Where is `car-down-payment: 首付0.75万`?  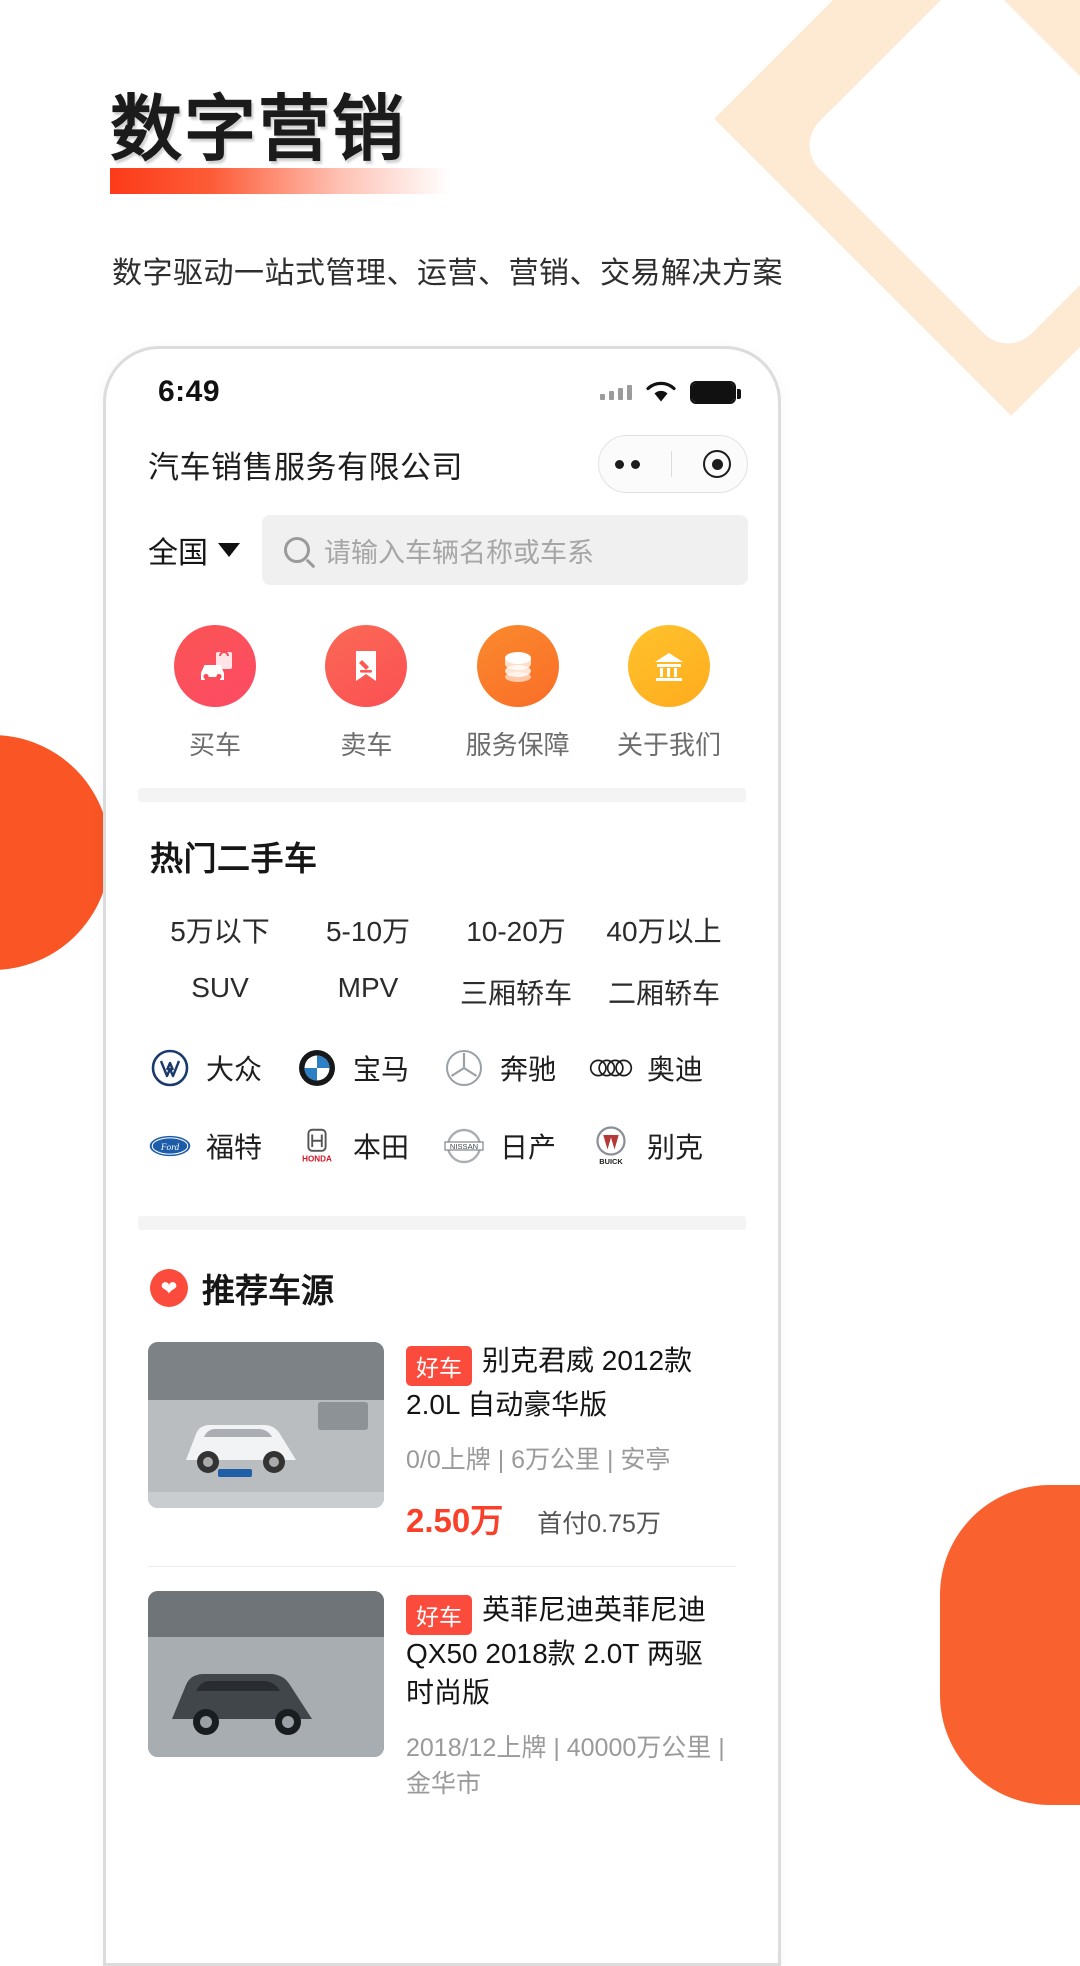
car-down-payment: 首付0.75万 is located at coordinates (599, 1524).